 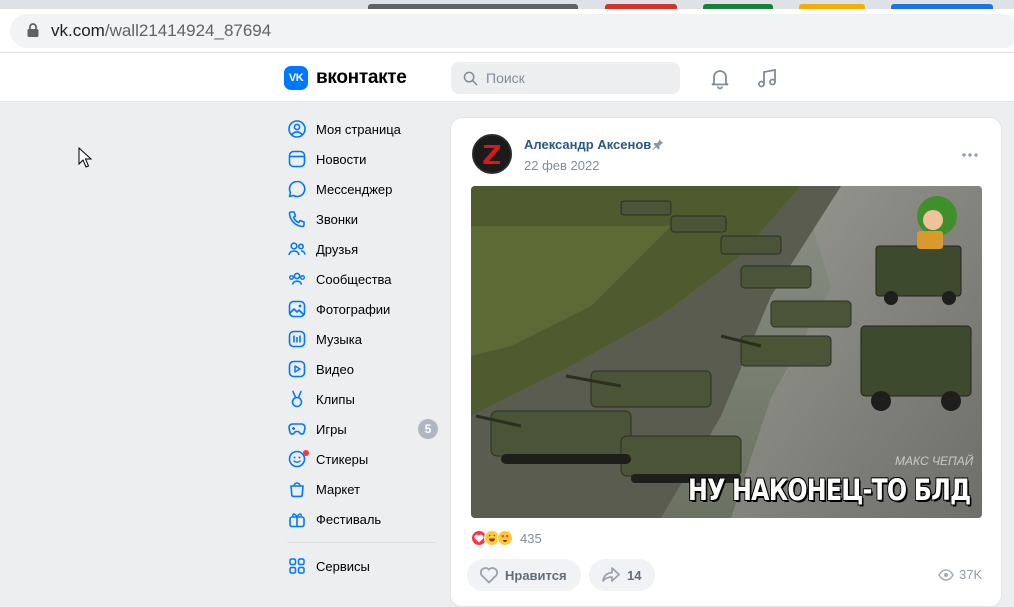 I want to click on menu-item-friends: Друзья, so click(x=364, y=249).